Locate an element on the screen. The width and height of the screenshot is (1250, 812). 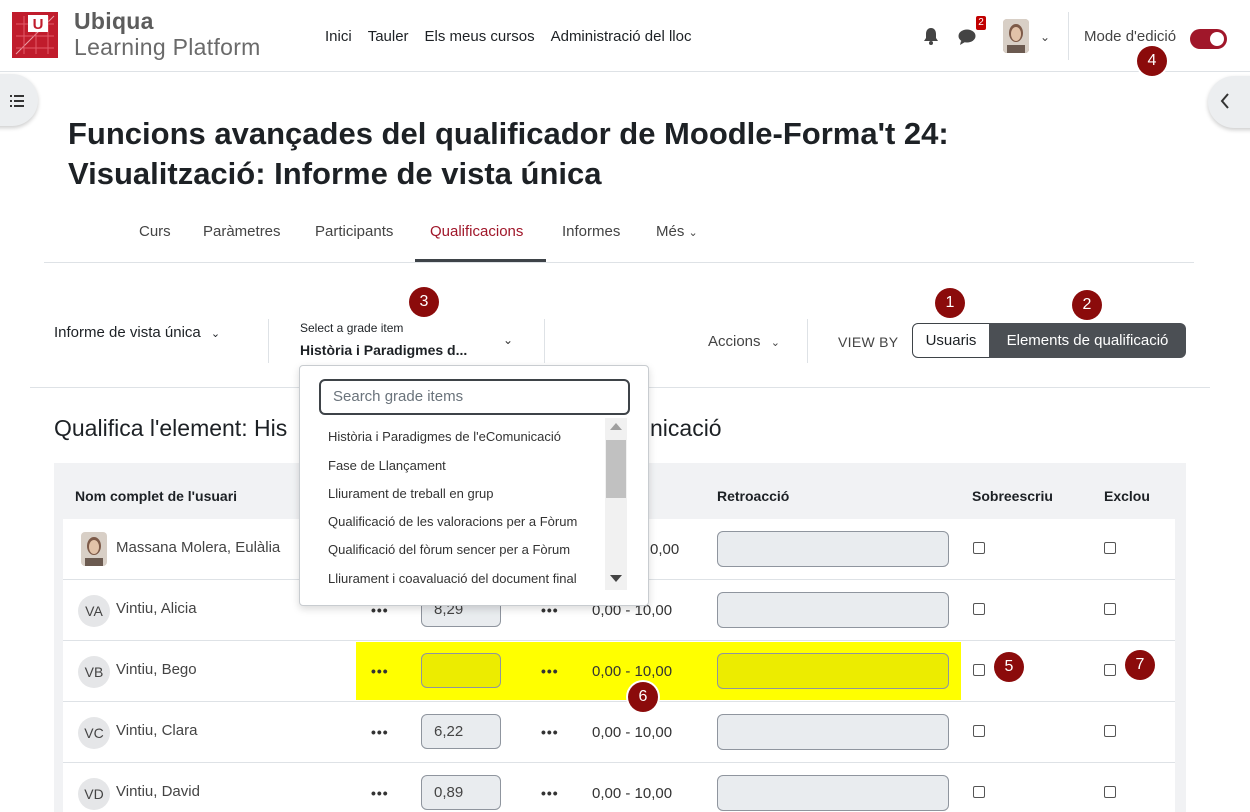
dropdown-item: Fase de Llançament is located at coordinates (463, 465).